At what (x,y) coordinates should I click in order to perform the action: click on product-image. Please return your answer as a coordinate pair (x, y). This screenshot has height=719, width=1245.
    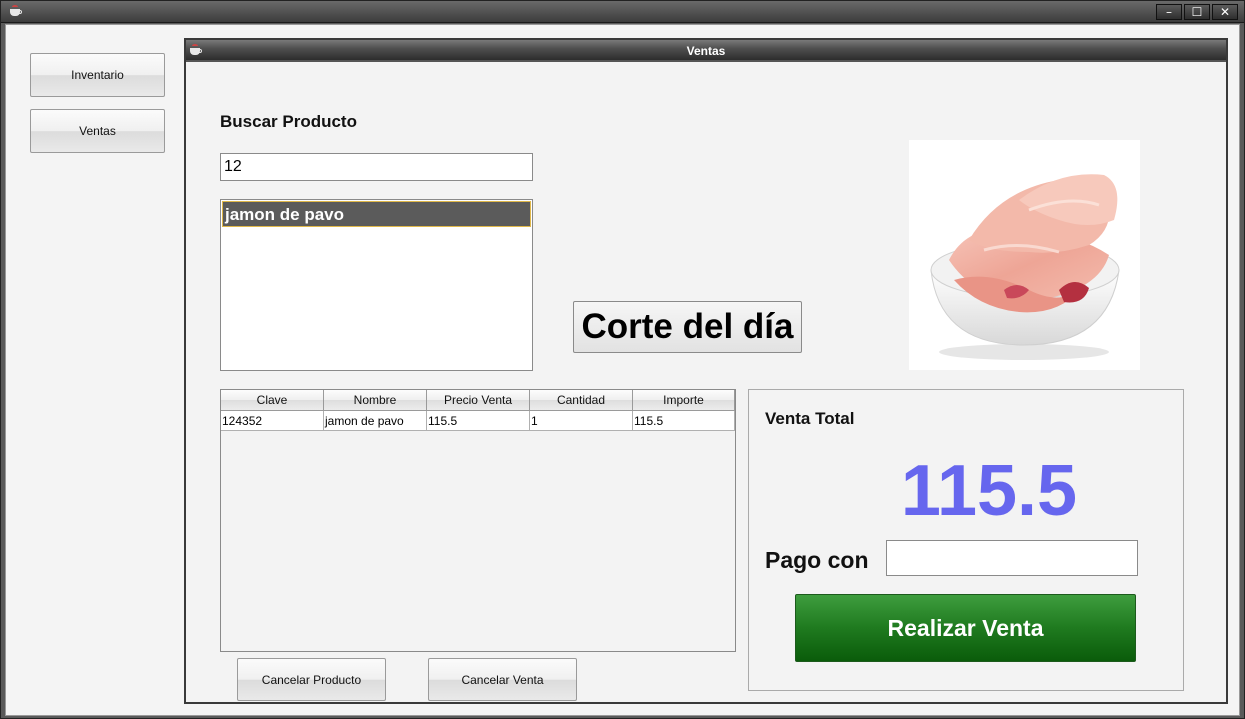
    Looking at the image, I should click on (1024, 255).